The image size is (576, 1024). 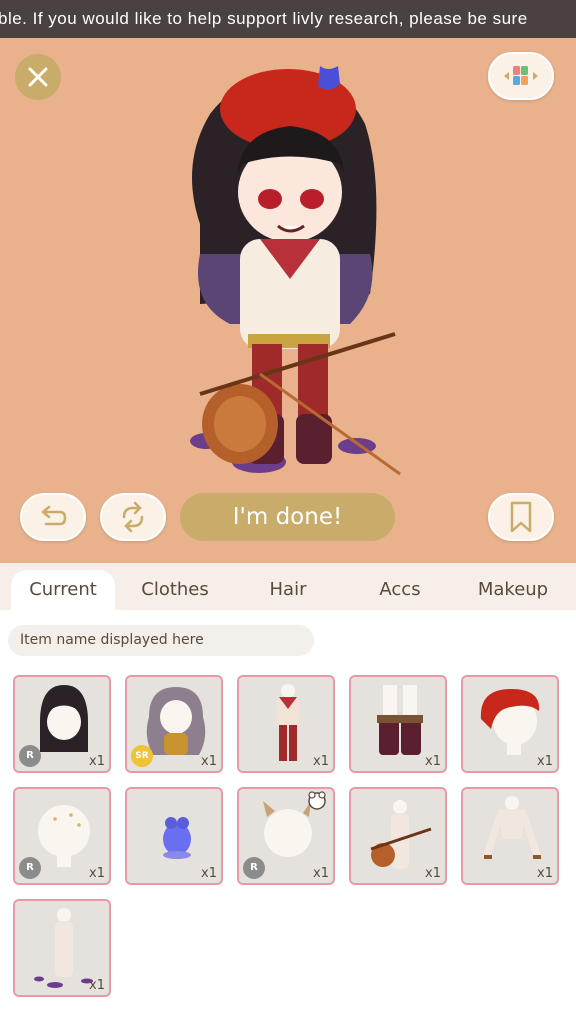 I want to click on item-card-boots: x1, so click(x=398, y=724).